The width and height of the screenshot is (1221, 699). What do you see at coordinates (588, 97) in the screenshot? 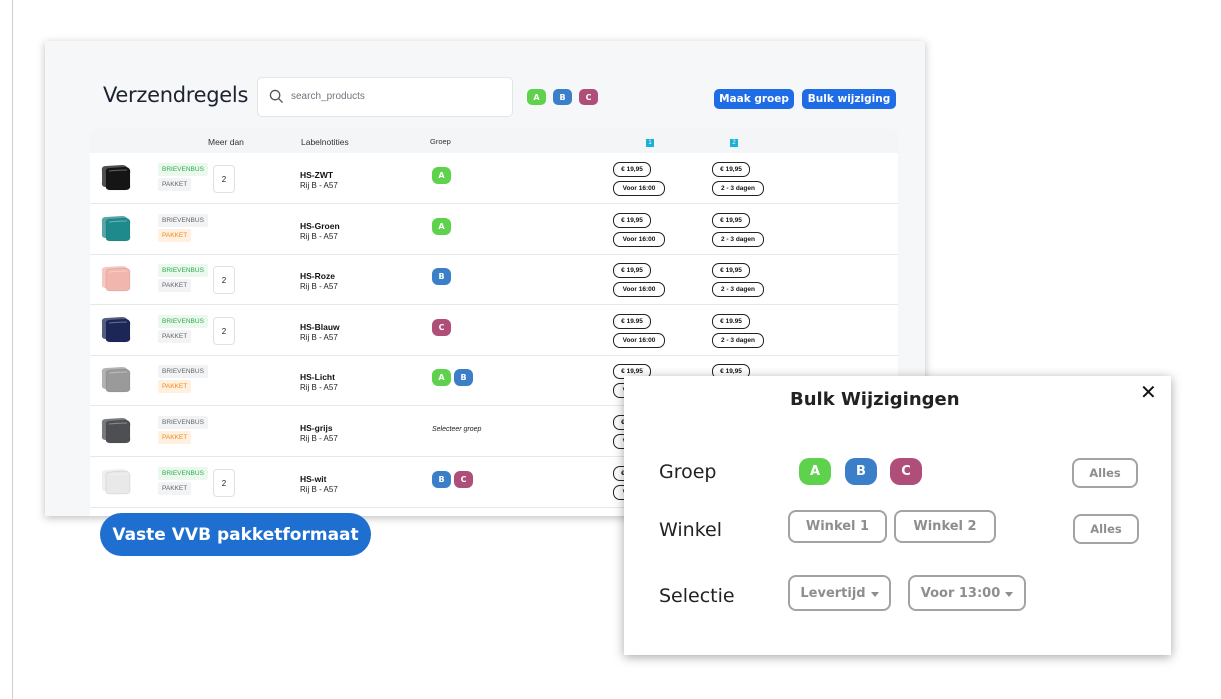
I see `filter-group-c: C` at bounding box center [588, 97].